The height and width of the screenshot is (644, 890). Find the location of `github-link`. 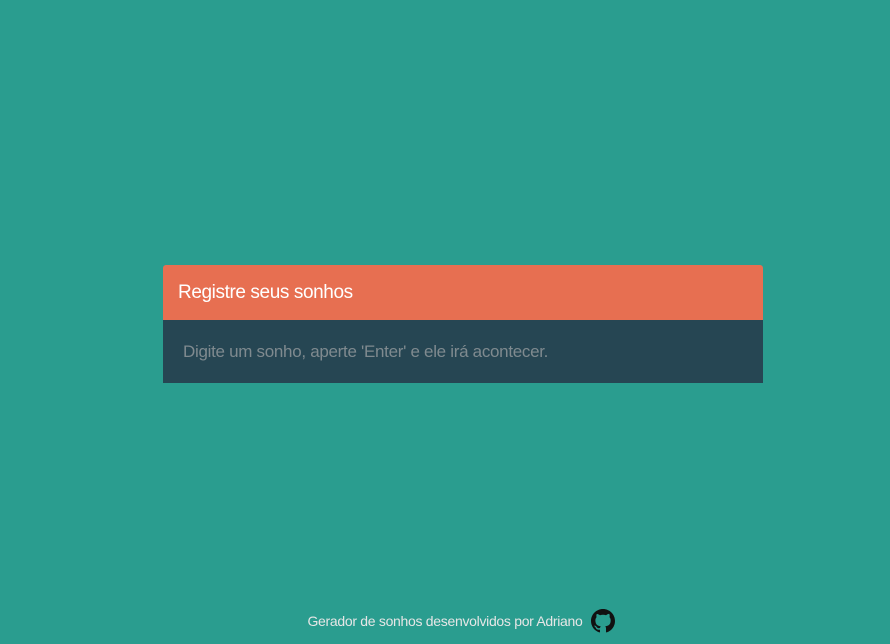

github-link is located at coordinates (602, 621).